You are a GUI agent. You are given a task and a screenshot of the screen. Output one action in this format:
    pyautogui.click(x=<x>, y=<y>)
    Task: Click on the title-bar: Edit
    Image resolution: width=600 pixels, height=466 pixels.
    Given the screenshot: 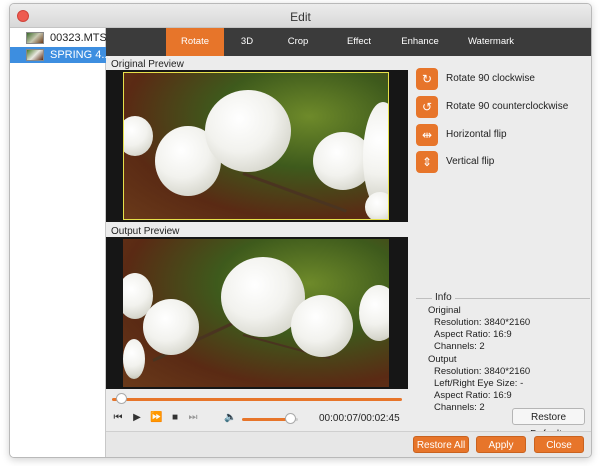 What is the action you would take?
    pyautogui.click(x=300, y=16)
    